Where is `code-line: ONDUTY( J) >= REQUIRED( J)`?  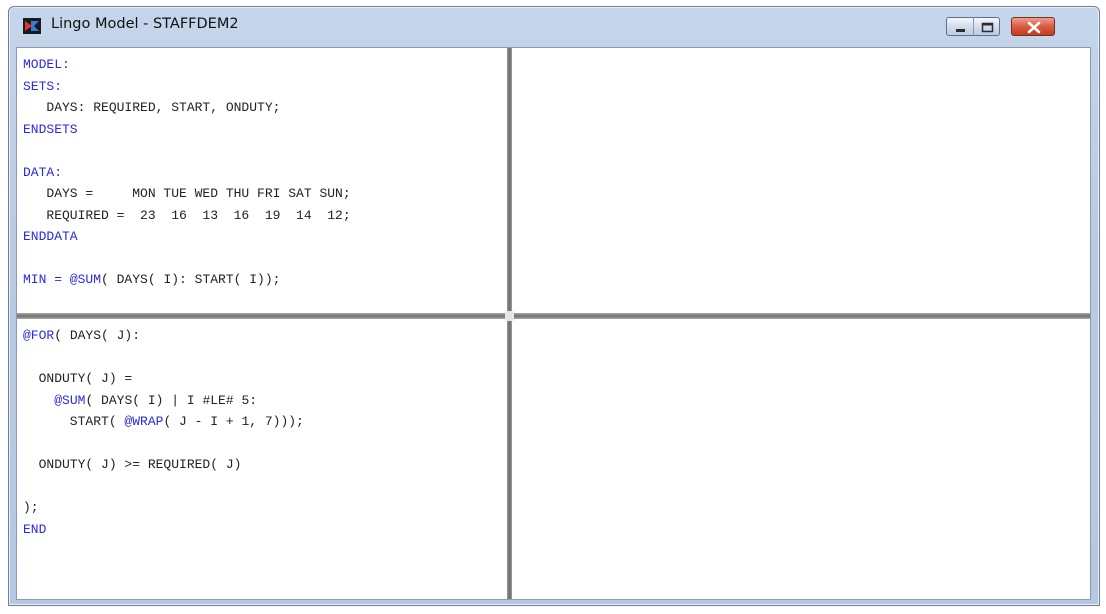 code-line: ONDUTY( J) >= REQUIRED( J) is located at coordinates (265, 465).